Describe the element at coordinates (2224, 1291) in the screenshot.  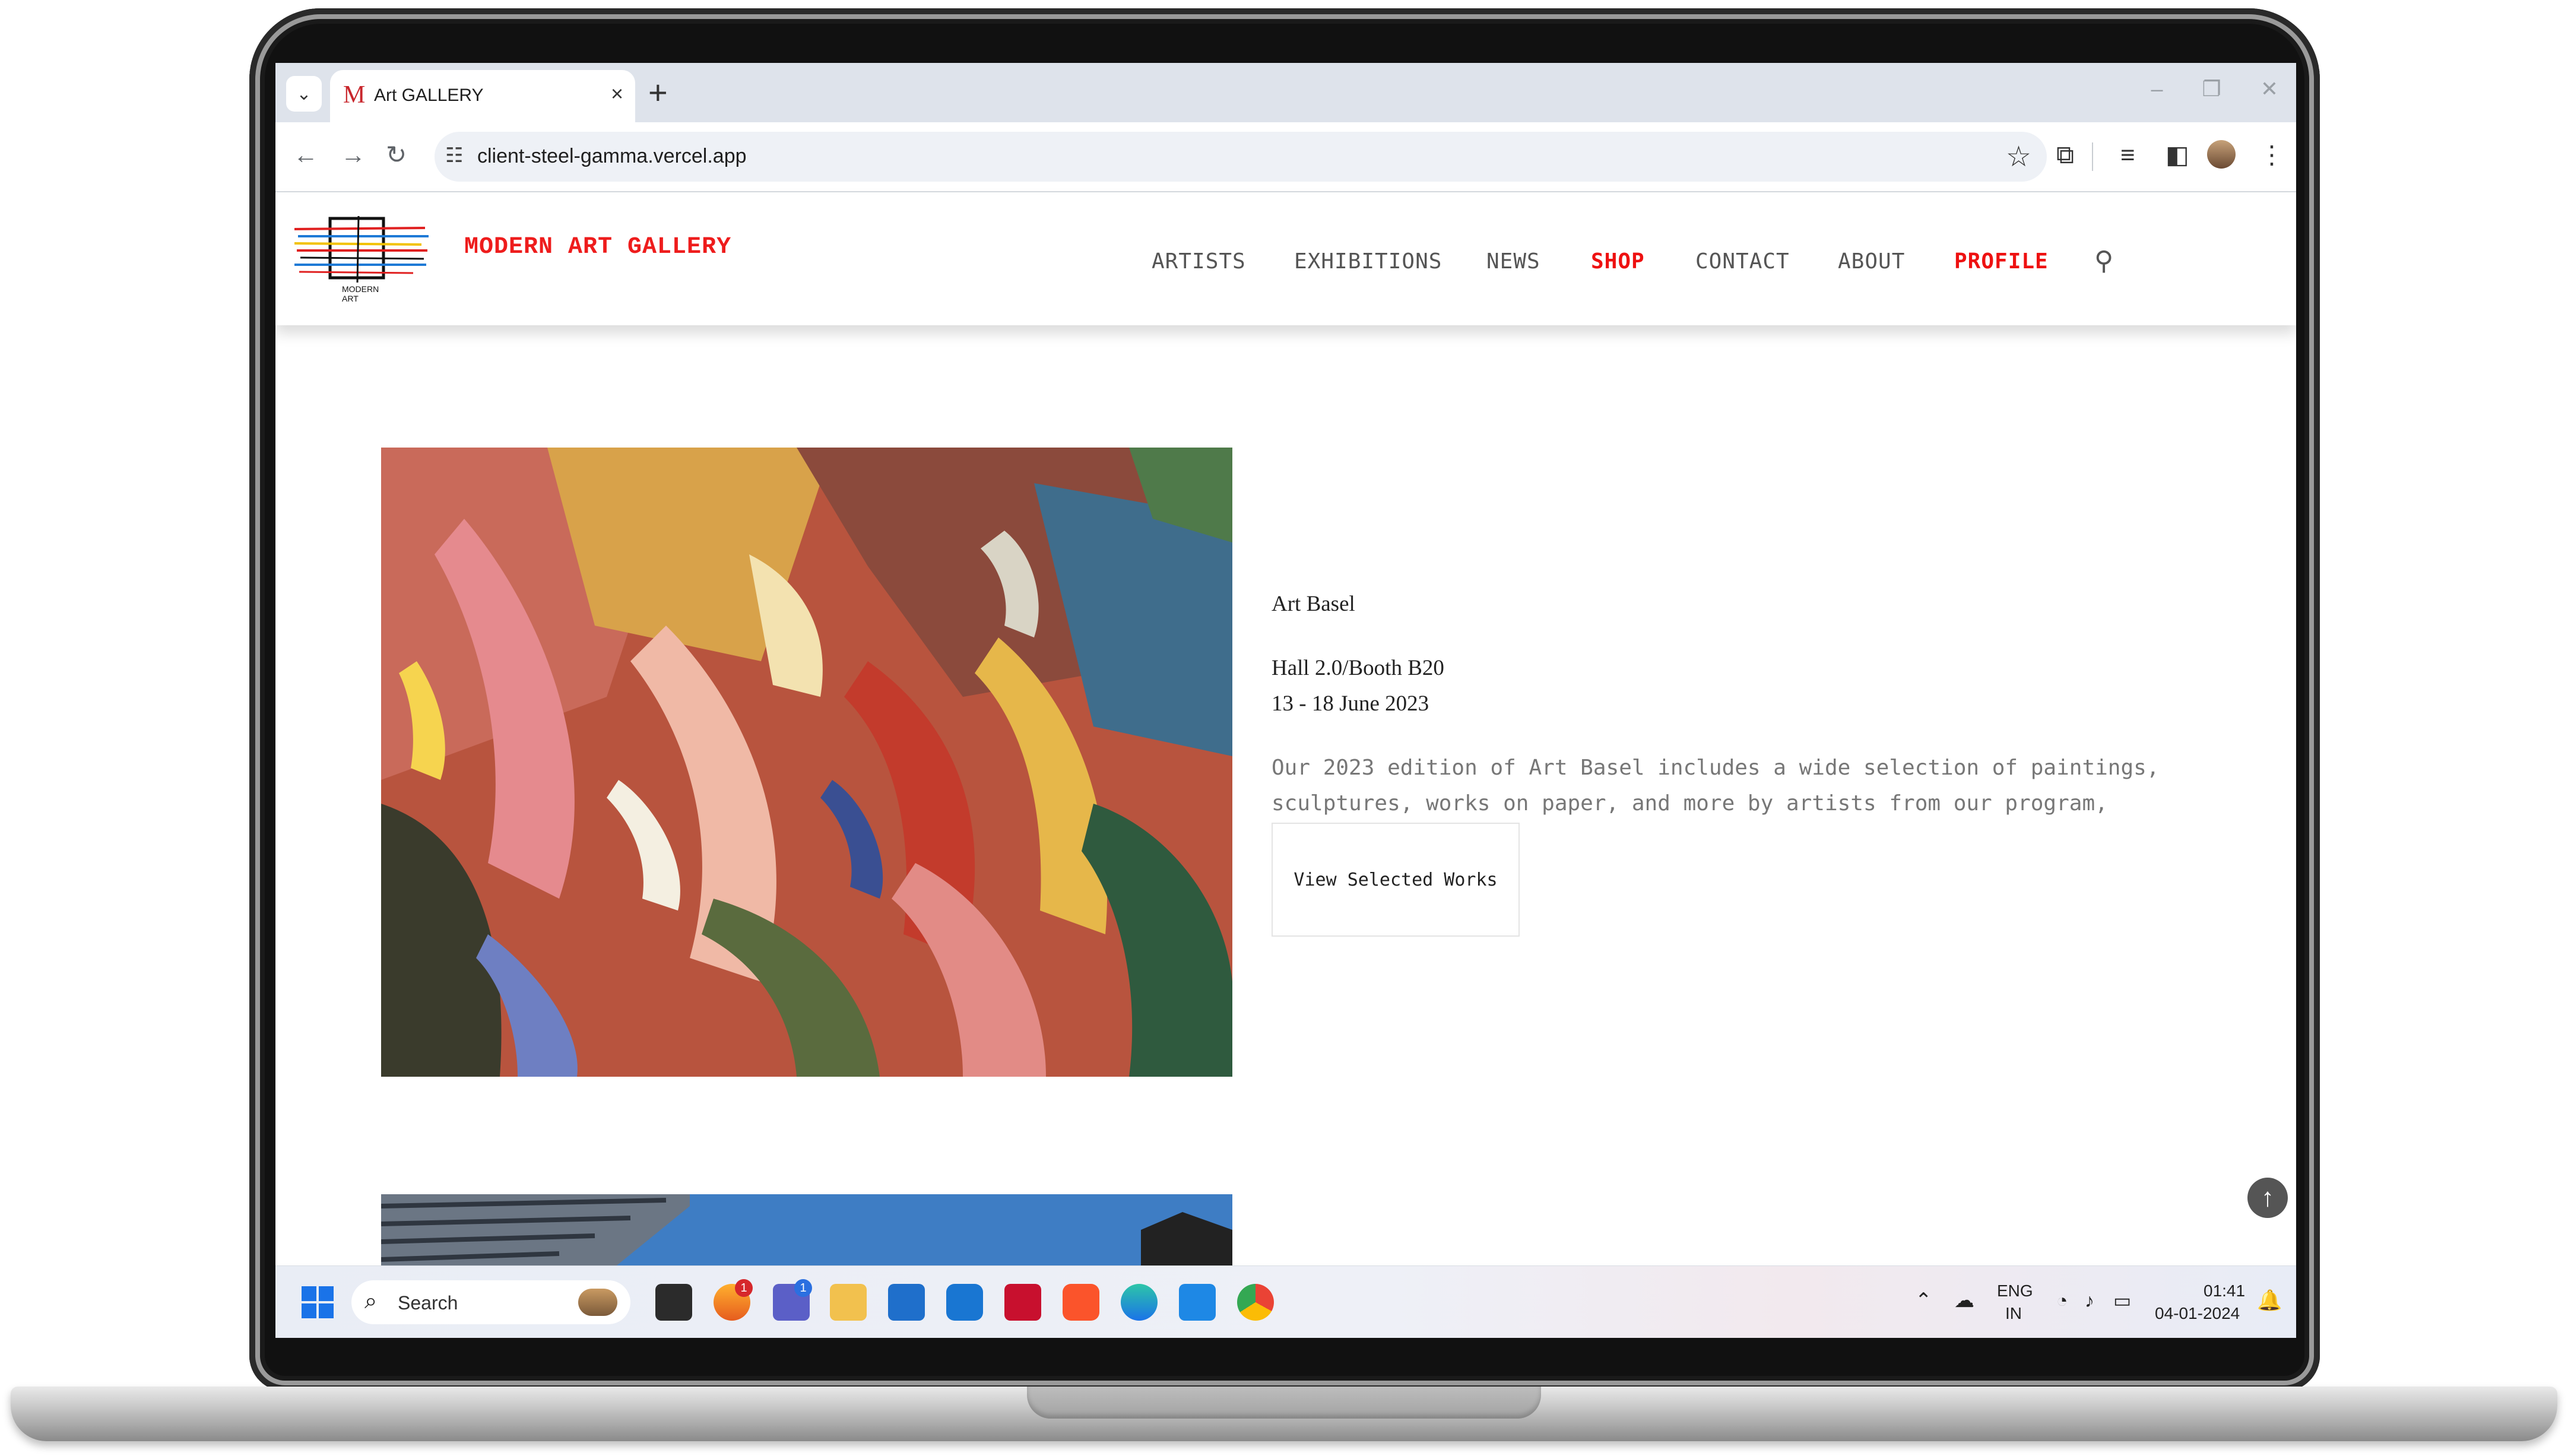
I see `clock-time: 01:41` at that location.